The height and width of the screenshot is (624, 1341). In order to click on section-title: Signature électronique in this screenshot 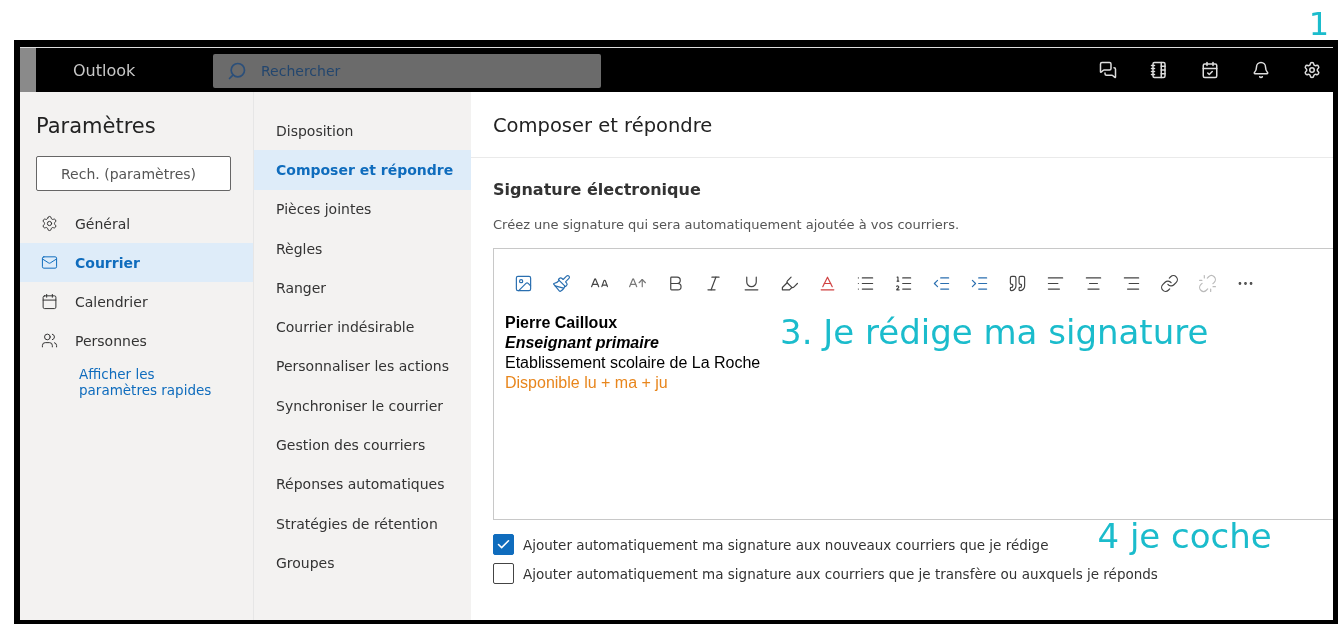, I will do `click(597, 189)`.